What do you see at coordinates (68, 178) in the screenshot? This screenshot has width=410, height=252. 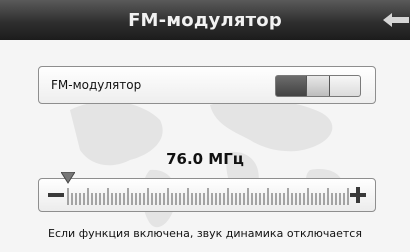 I see `slider-thumb` at bounding box center [68, 178].